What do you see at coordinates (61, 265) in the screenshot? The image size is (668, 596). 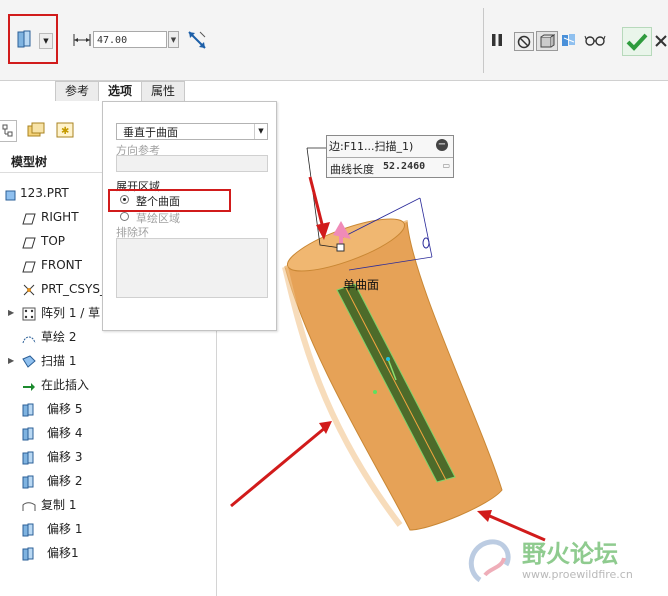 I see `tree-item-label: FRONT` at bounding box center [61, 265].